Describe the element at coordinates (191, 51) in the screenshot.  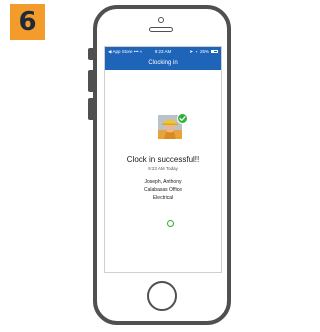
I see `location-icon: ➤` at that location.